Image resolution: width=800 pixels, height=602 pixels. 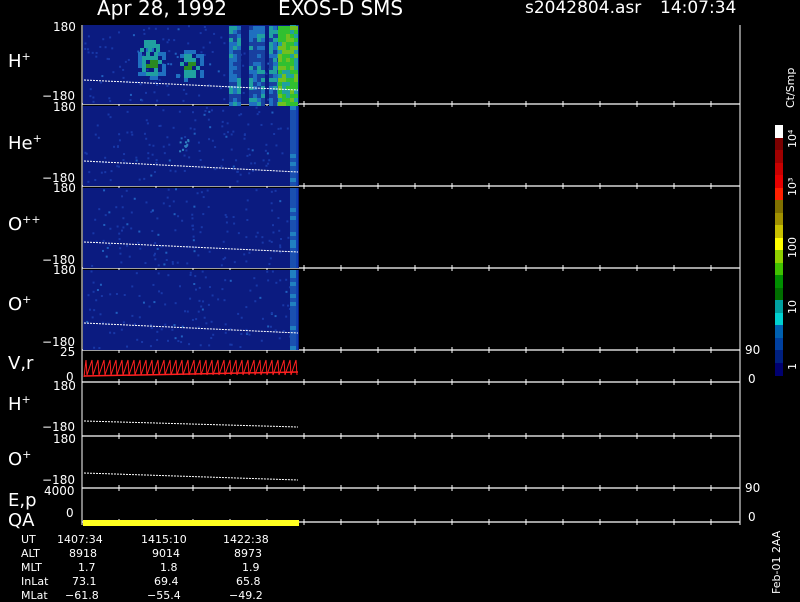 I want to click on tick-ep-bottom: 0, so click(x=70, y=513).